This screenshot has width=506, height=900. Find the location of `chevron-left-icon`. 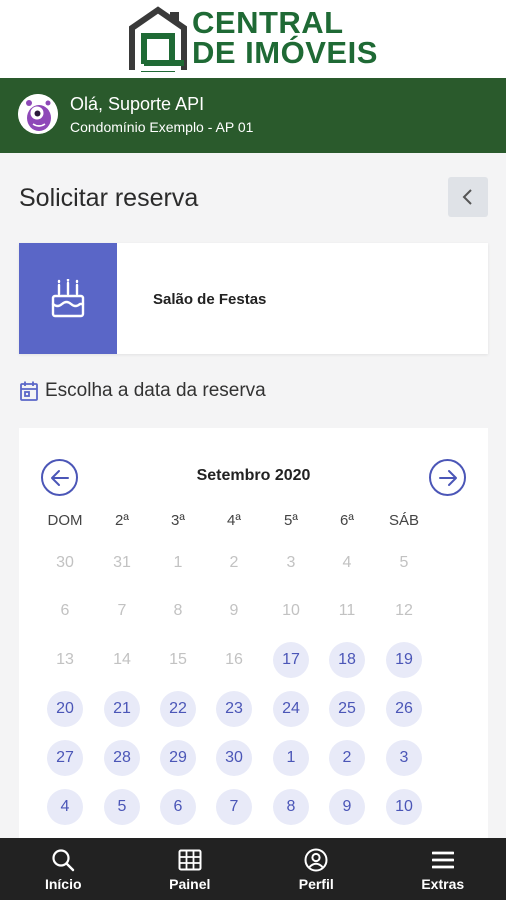

chevron-left-icon is located at coordinates (467, 197).